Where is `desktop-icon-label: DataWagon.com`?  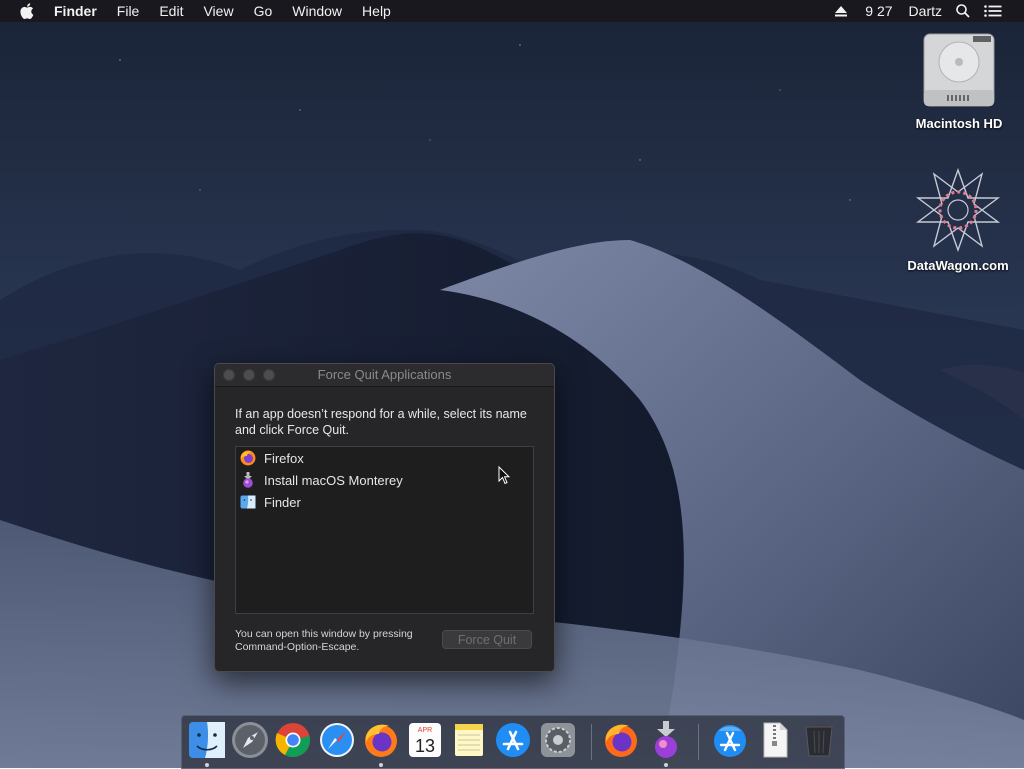
desktop-icon-label: DataWagon.com is located at coordinates (958, 265).